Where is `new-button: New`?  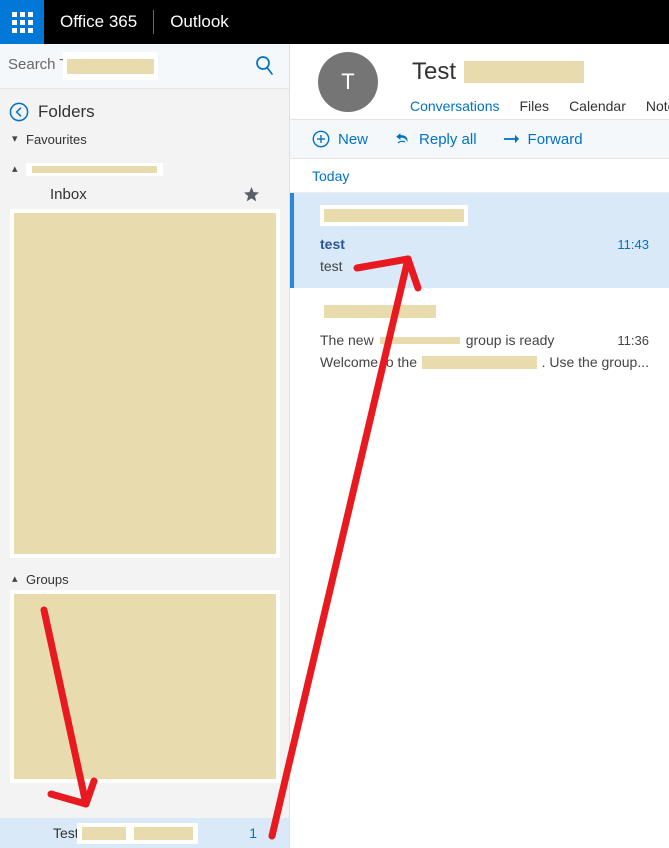 new-button: New is located at coordinates (340, 139).